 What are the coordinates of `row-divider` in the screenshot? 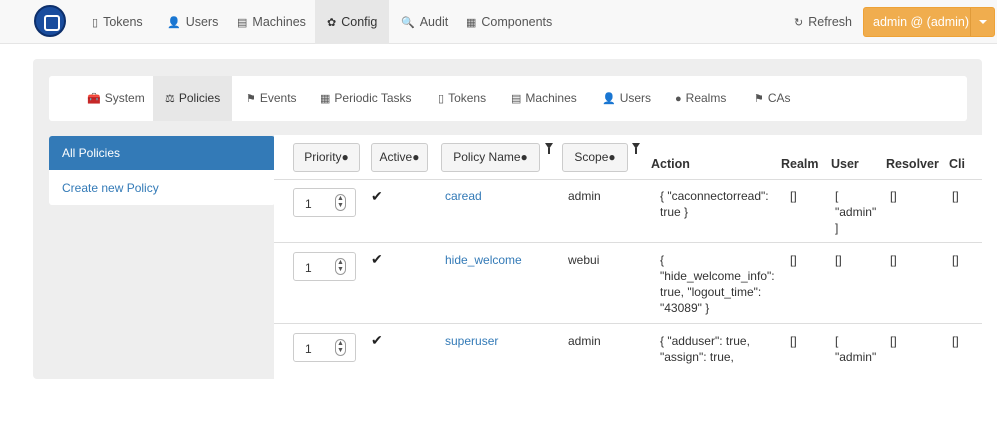 It's located at (628, 179).